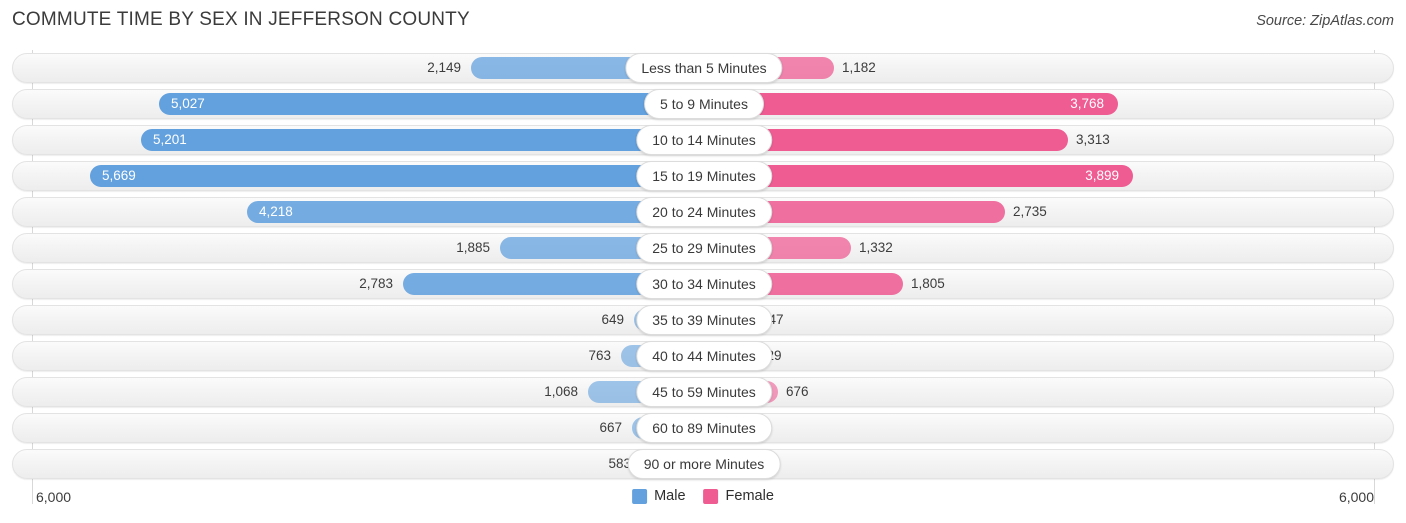 This screenshot has width=1406, height=523. I want to click on category-label-pill: 30 to 34 Minutes, so click(704, 284).